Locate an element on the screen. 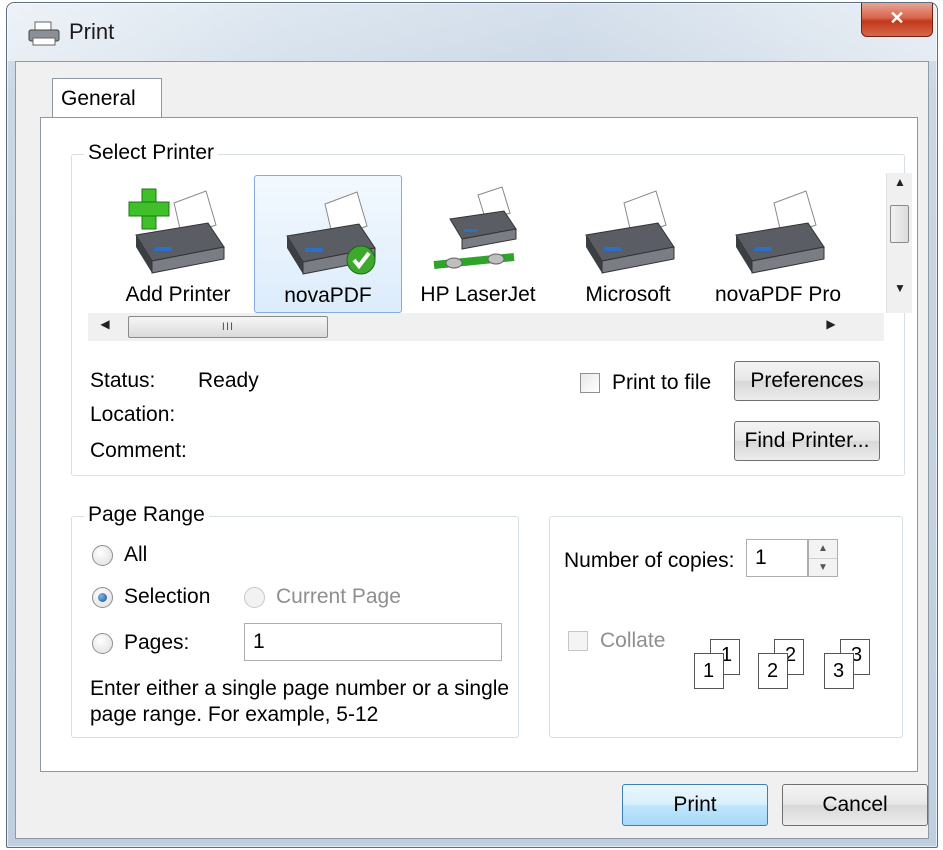 The image size is (943, 850). printer-item-novapdf-pro: novaPDF Pro is located at coordinates (778, 244).